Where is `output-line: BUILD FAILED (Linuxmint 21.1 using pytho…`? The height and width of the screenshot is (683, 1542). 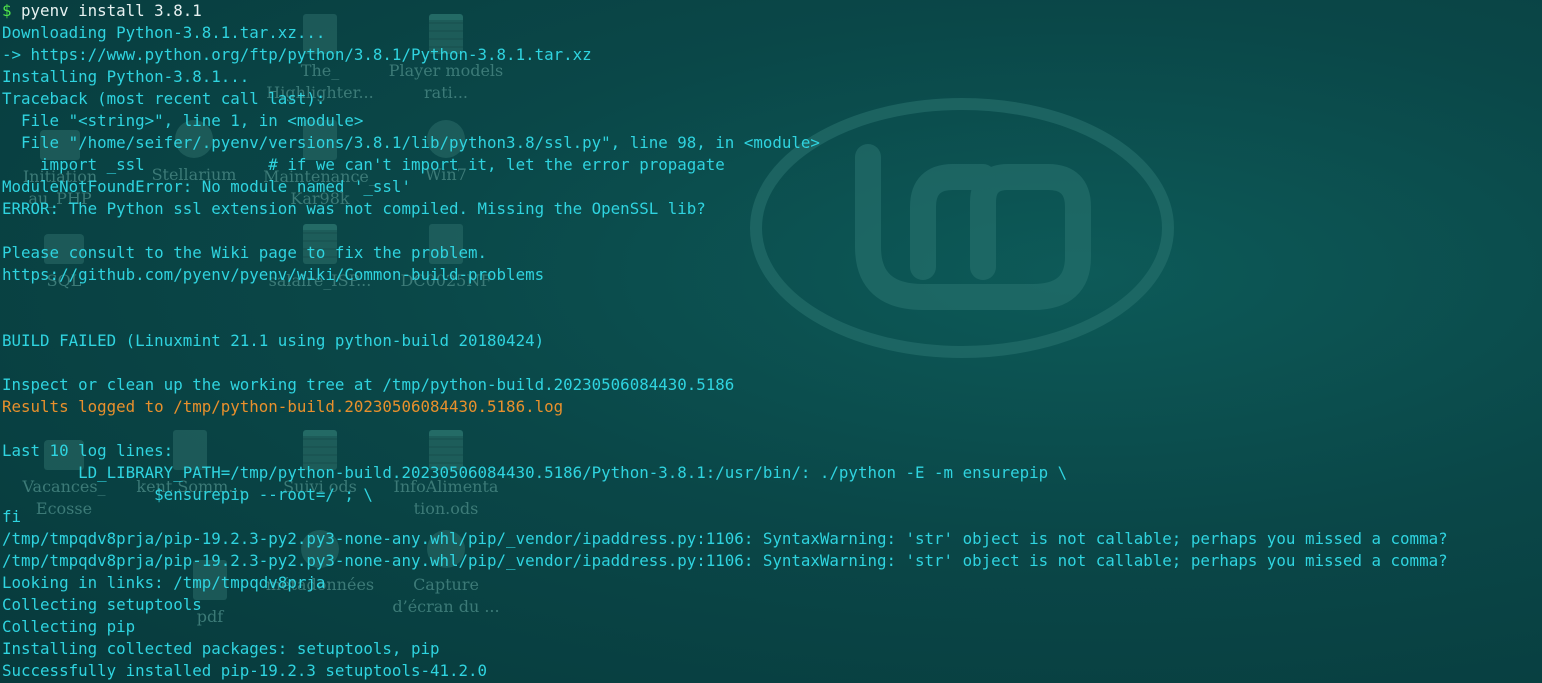 output-line: BUILD FAILED (Linuxmint 21.1 using pytho… is located at coordinates (273, 340).